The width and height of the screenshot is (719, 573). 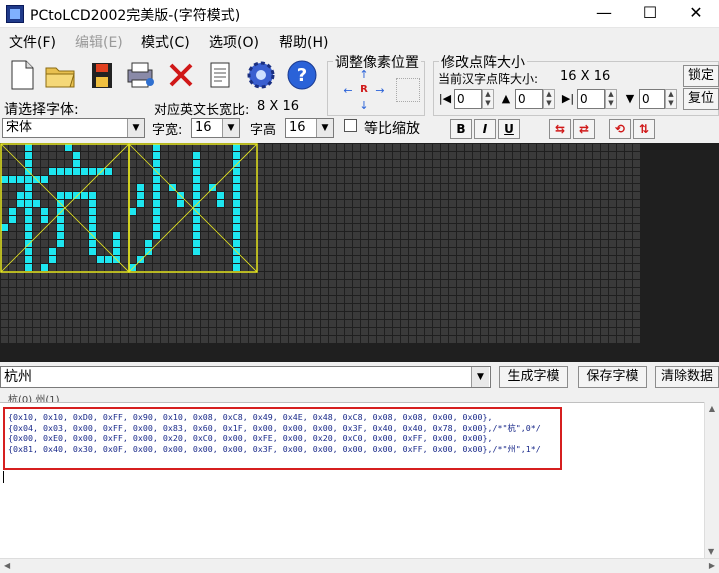 What do you see at coordinates (461, 129) in the screenshot?
I see `bold-button: B` at bounding box center [461, 129].